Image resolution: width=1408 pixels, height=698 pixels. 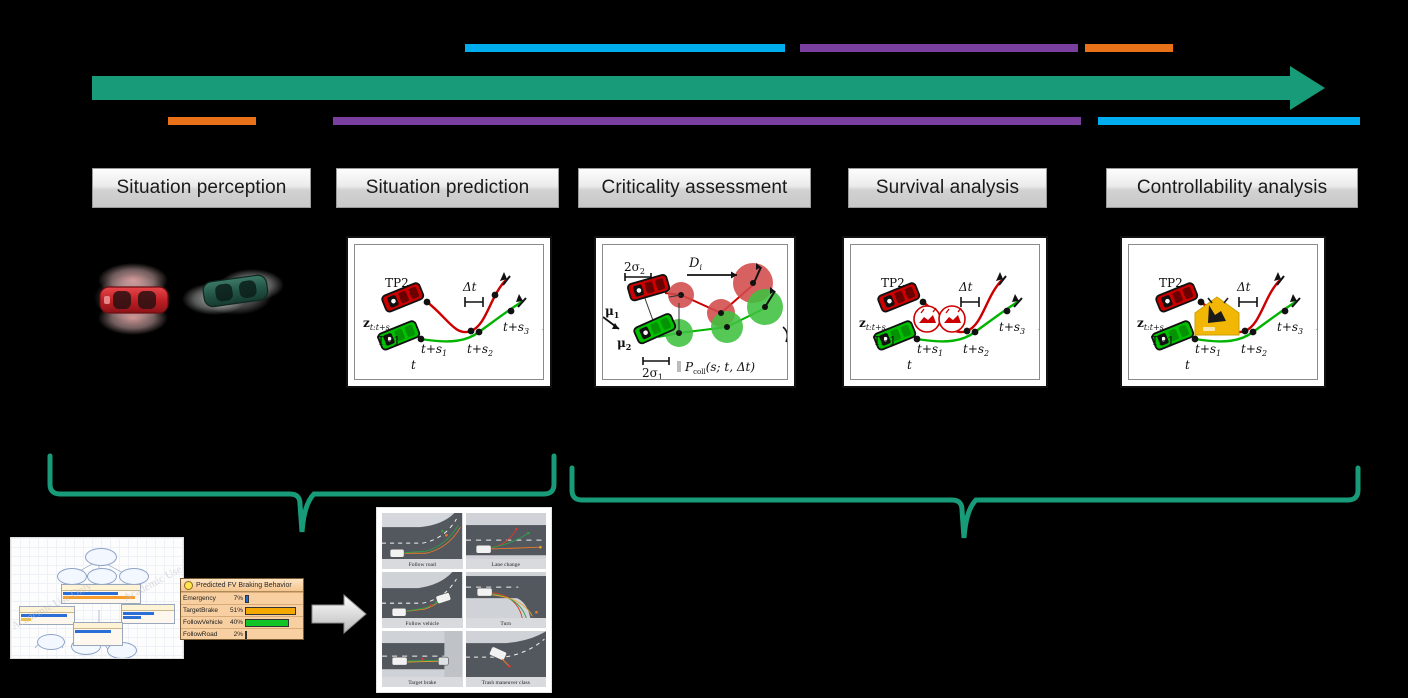 I want to click on bar-orange-bottom, so click(x=212, y=121).